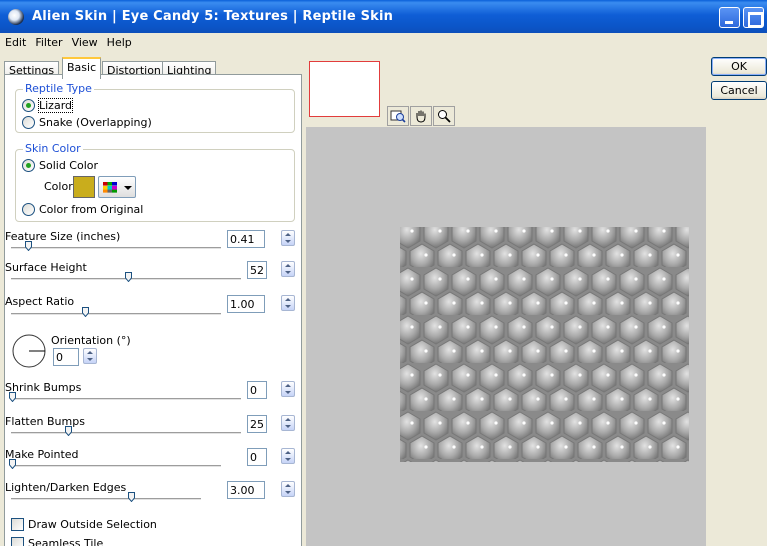 The image size is (767, 546). I want to click on radio-color-from-original: Color from Original, so click(82, 209).